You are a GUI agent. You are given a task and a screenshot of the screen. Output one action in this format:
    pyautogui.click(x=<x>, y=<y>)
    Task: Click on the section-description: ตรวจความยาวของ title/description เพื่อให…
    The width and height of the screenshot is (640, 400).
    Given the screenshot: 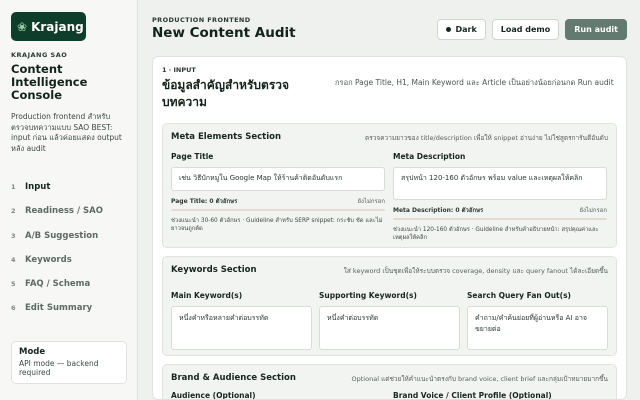 What is the action you would take?
    pyautogui.click(x=486, y=138)
    